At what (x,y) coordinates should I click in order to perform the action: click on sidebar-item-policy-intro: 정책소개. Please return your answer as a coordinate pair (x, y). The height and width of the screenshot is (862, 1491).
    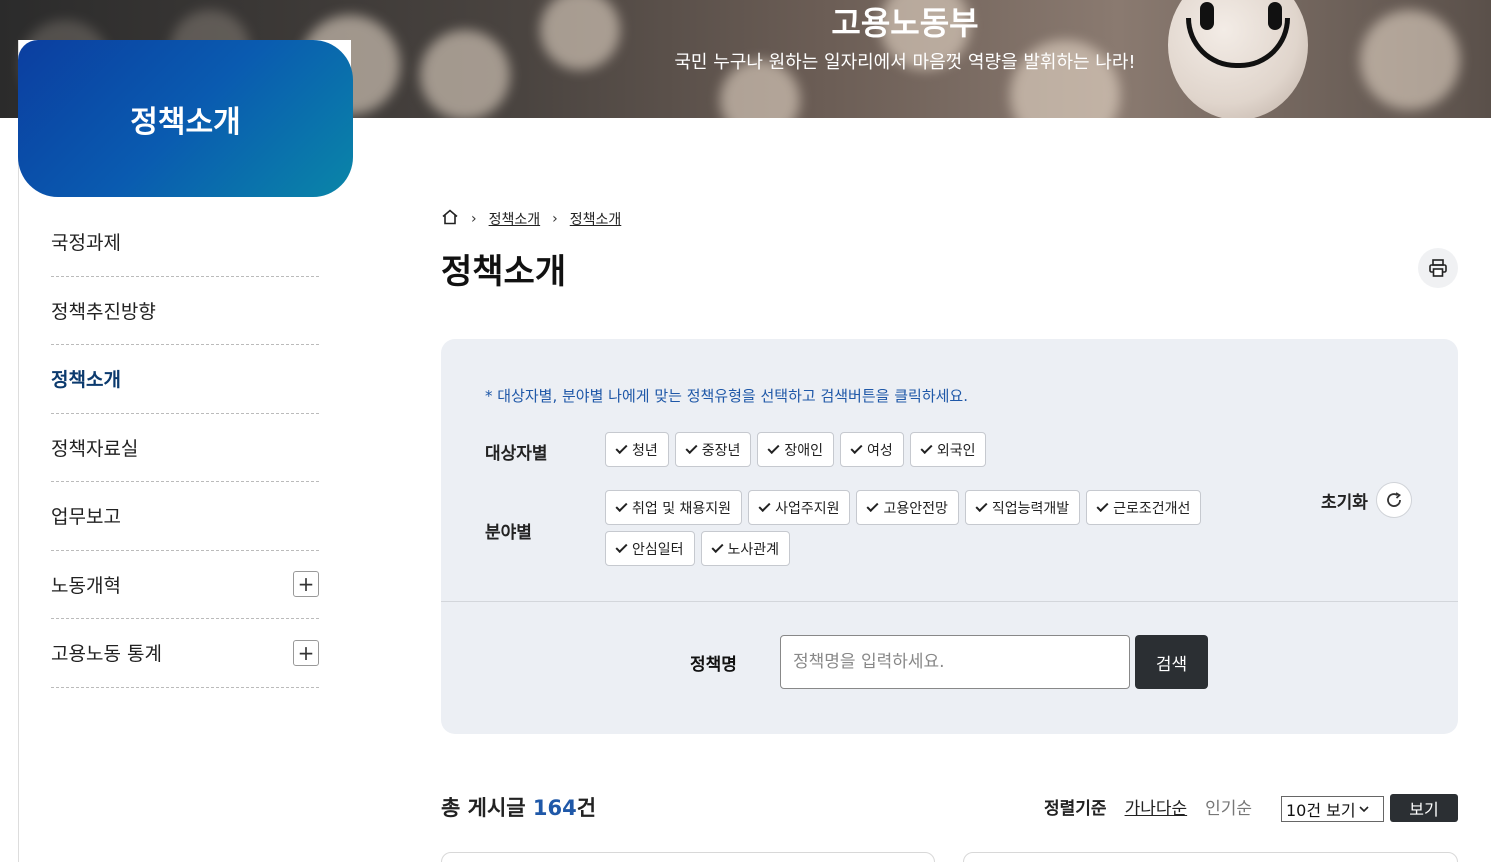
    Looking at the image, I should click on (185, 379).